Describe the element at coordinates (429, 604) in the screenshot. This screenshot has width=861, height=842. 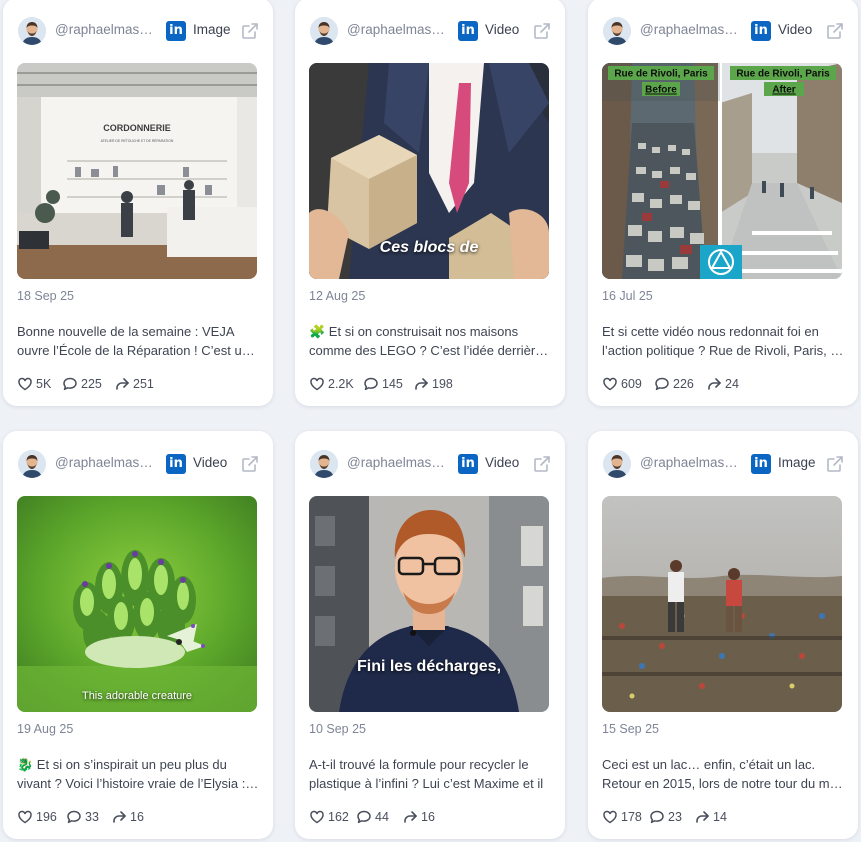
I see `post-media: Fini les décharges,` at that location.